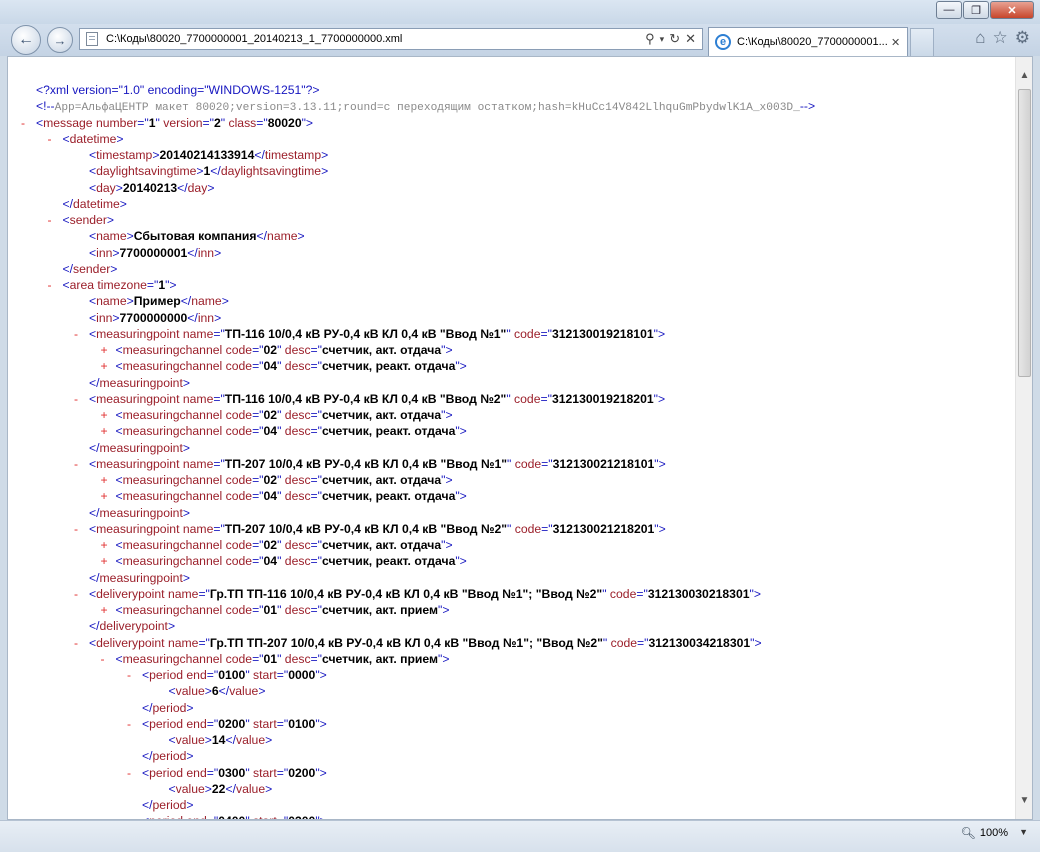 Image resolution: width=1040 pixels, height=852 pixels. I want to click on xml-token: inn, so click(104, 252).